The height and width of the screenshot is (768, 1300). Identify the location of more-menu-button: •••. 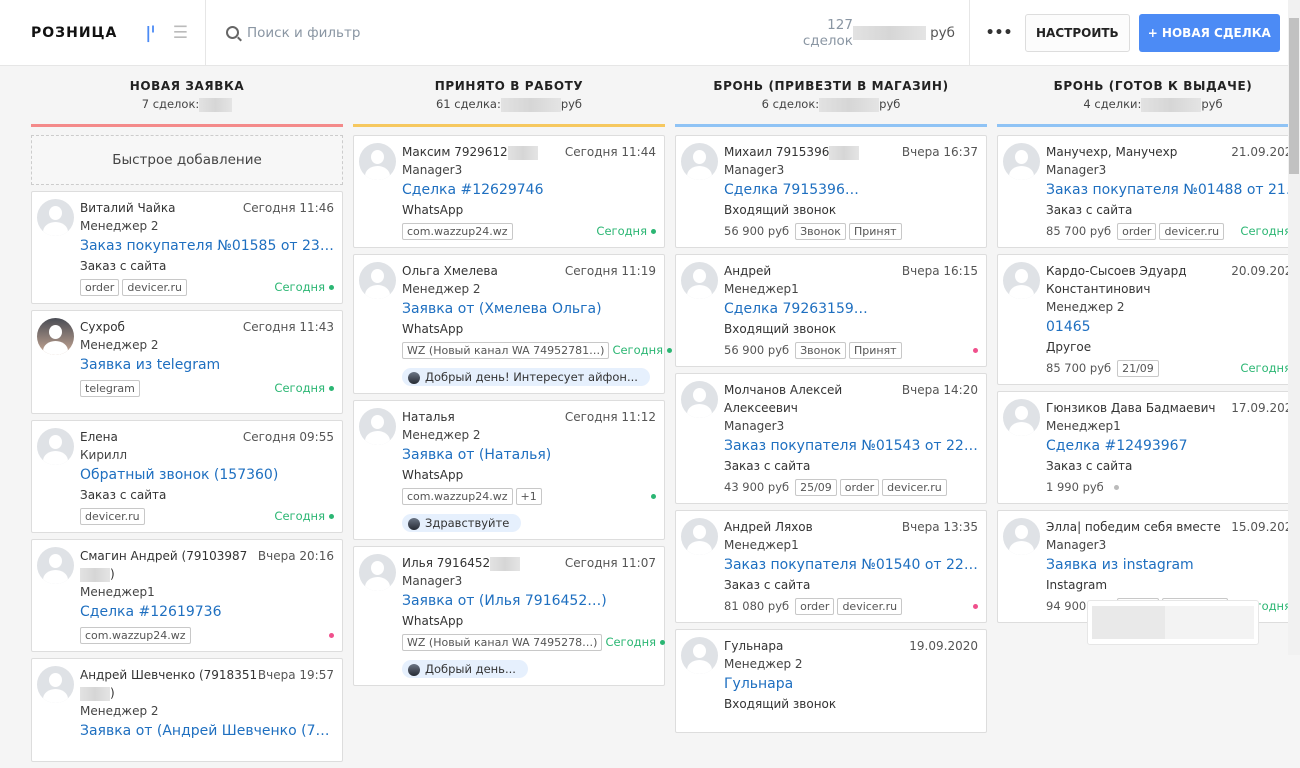
(999, 33).